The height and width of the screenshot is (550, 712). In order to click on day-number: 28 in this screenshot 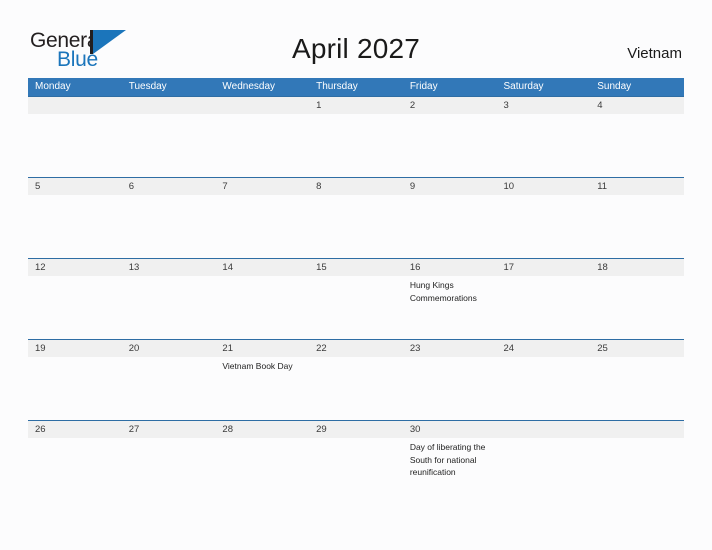, I will do `click(262, 429)`.